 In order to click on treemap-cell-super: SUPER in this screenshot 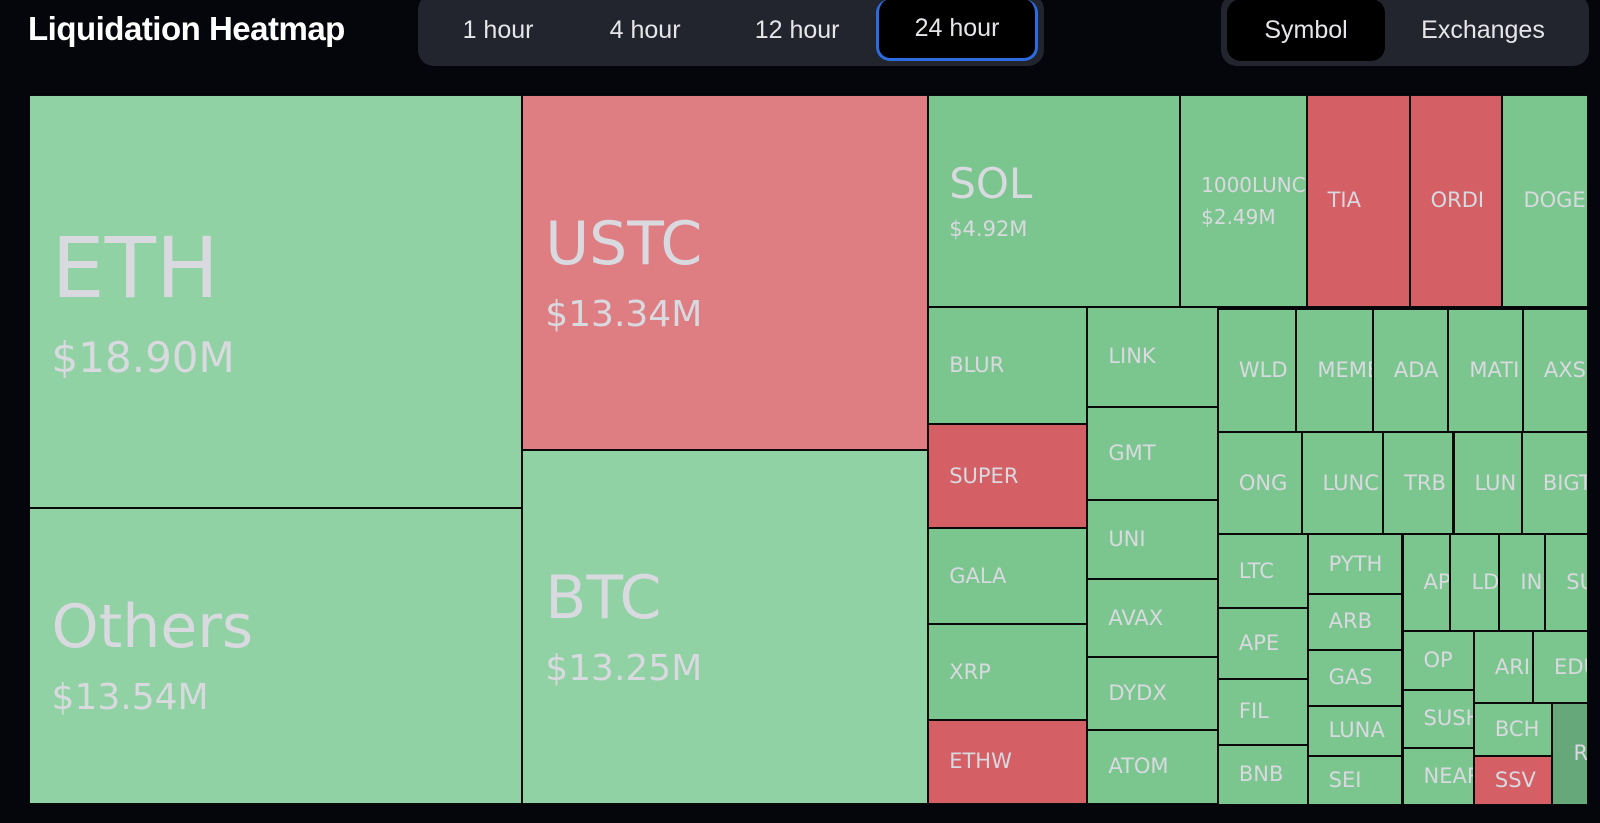, I will do `click(1008, 476)`.